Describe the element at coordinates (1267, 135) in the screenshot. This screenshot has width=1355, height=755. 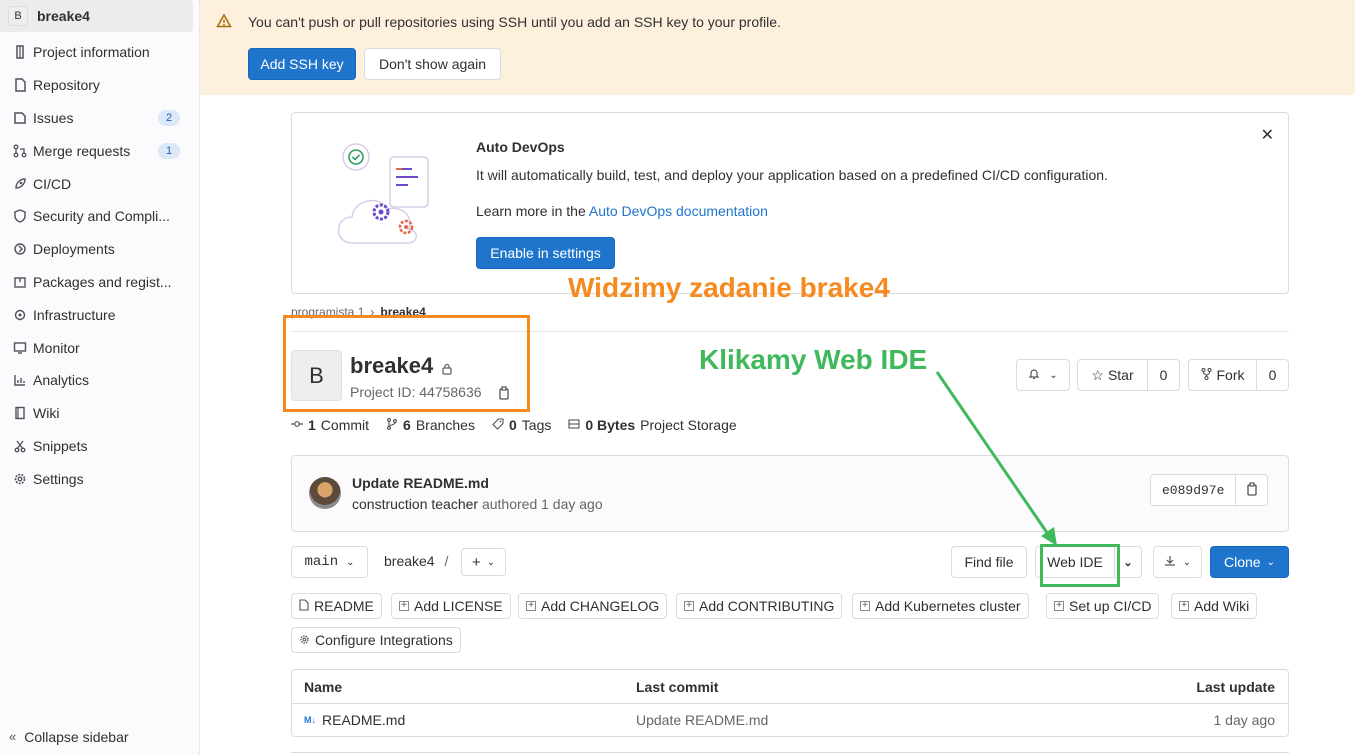
I see `close-icon: ✕` at that location.